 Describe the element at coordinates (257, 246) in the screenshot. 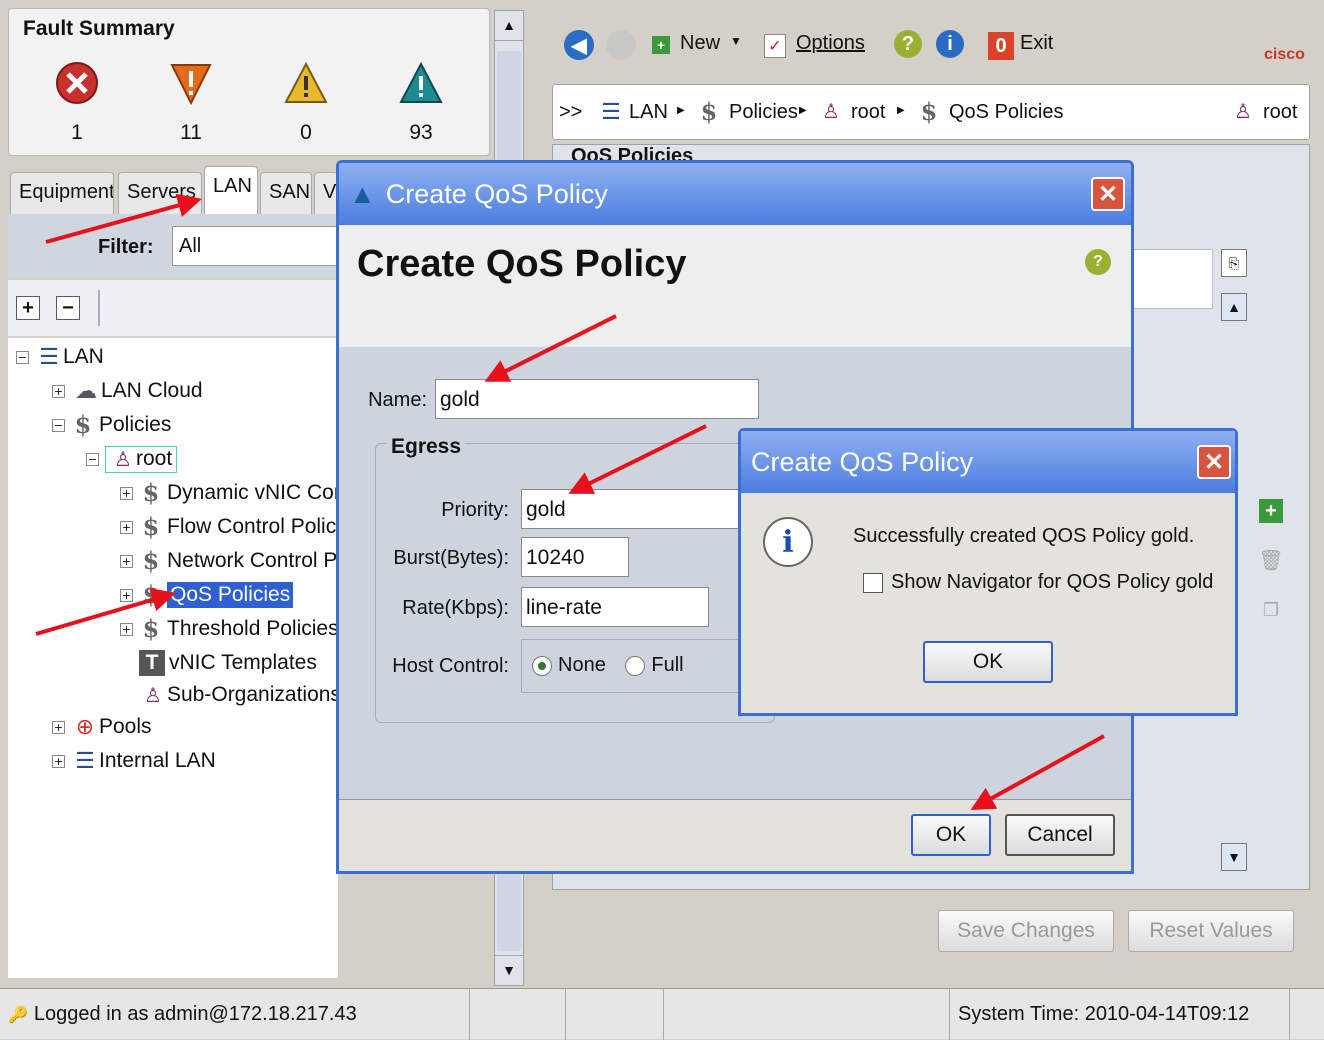

I see `filter-select: All` at that location.